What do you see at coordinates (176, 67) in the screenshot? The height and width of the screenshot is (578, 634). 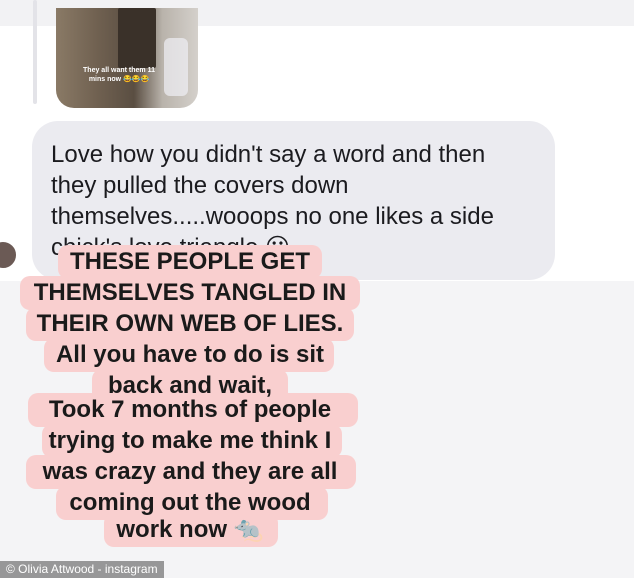 I see `thumbnail-bottle` at bounding box center [176, 67].